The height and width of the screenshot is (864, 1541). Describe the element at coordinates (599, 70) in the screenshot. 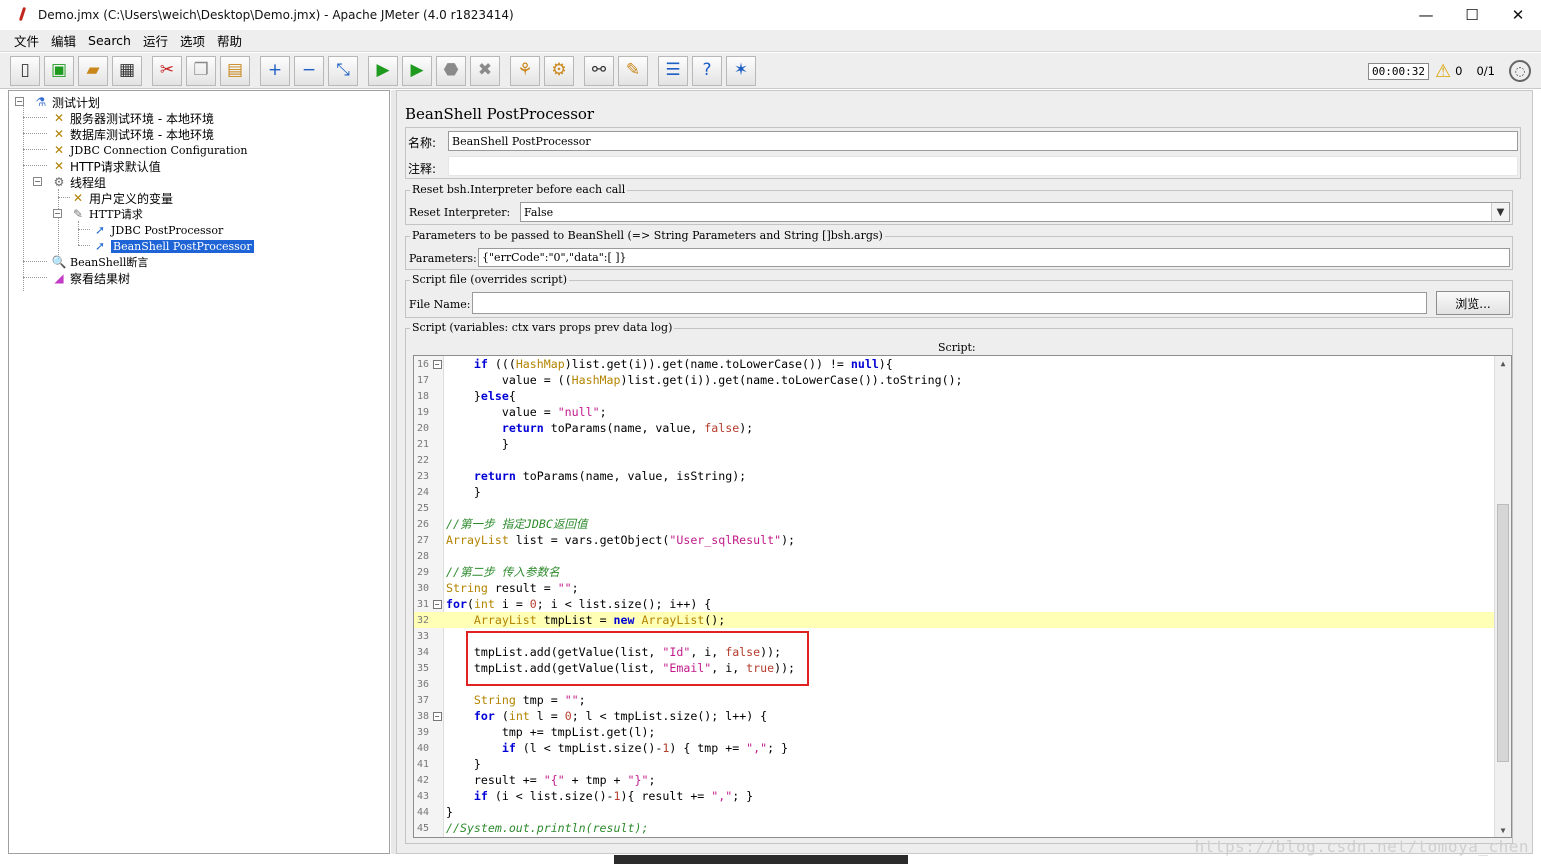

I see `search-button: ⚯` at that location.